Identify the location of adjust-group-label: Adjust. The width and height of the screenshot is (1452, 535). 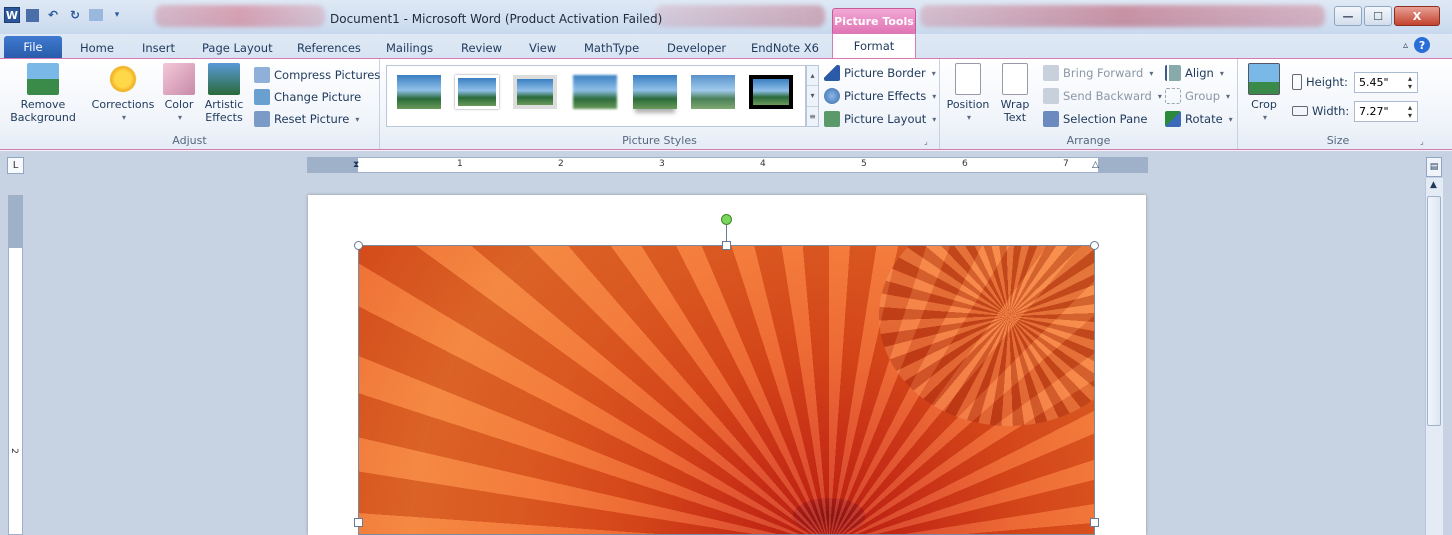
(189, 140).